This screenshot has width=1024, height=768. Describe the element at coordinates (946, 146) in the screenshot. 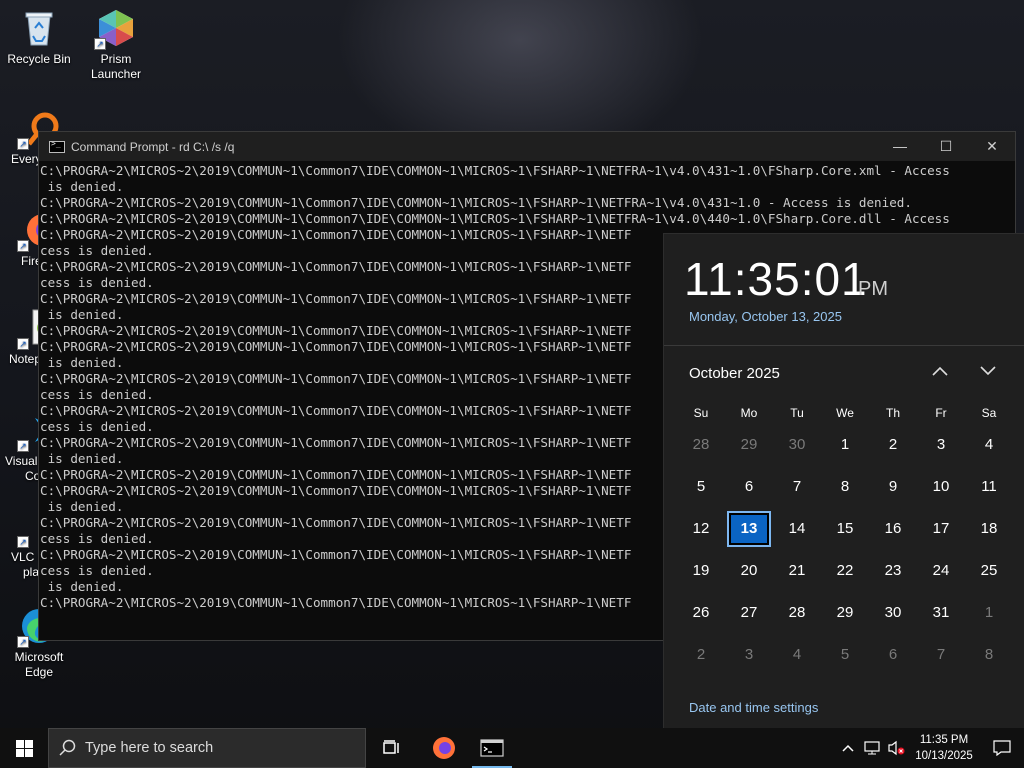

I see `maximize-button: ☐` at that location.